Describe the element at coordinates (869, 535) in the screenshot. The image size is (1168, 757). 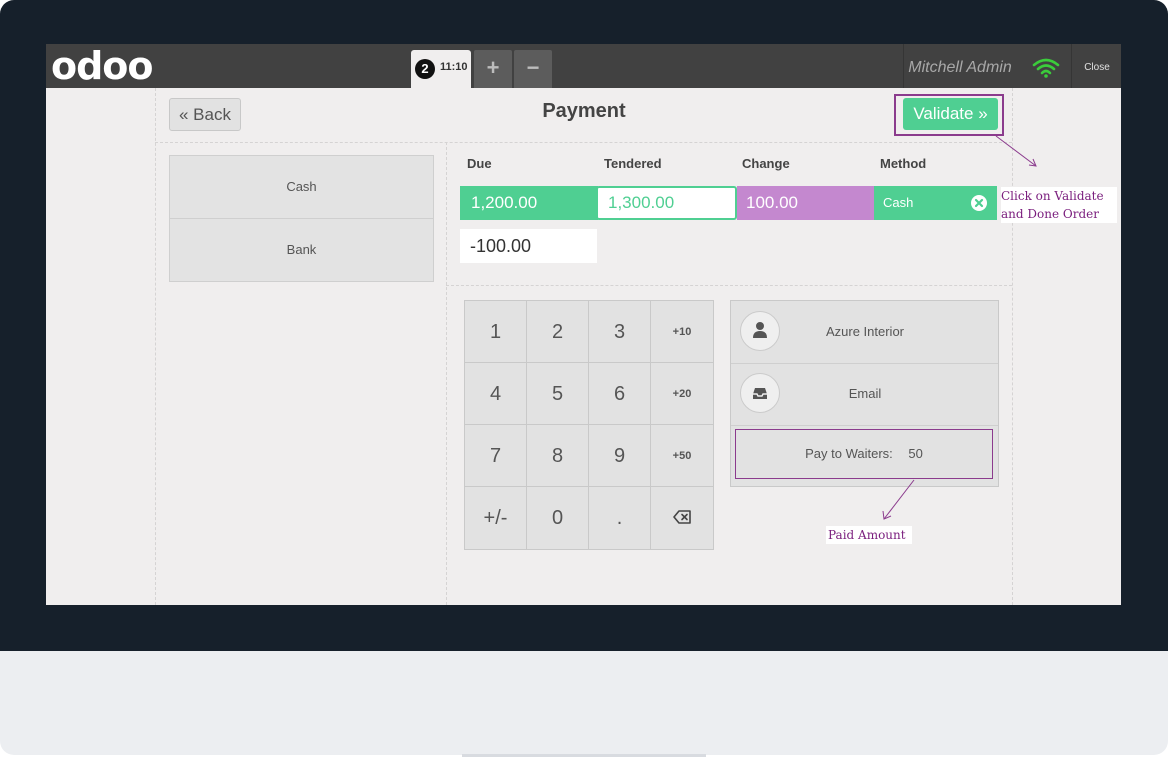
I see `paid-amount-annotation: Paid Amount` at that location.